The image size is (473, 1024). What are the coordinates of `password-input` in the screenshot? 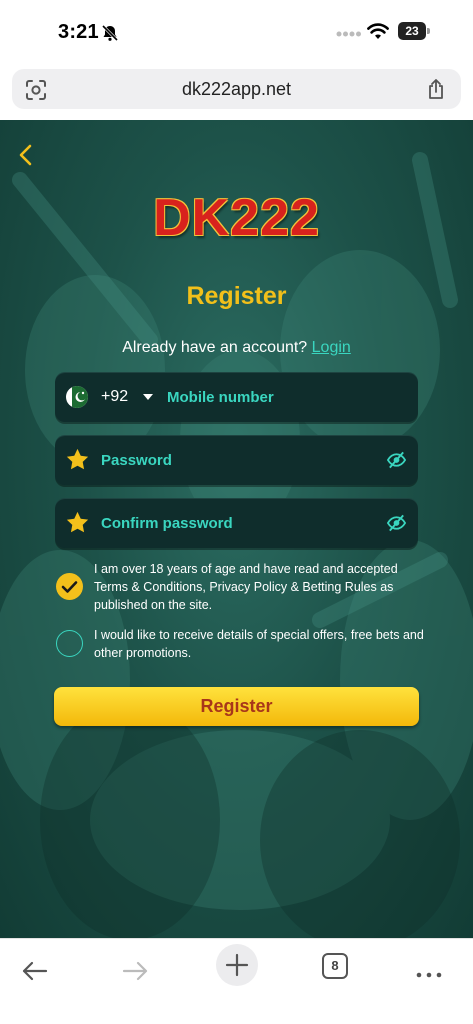 It's located at (238, 460).